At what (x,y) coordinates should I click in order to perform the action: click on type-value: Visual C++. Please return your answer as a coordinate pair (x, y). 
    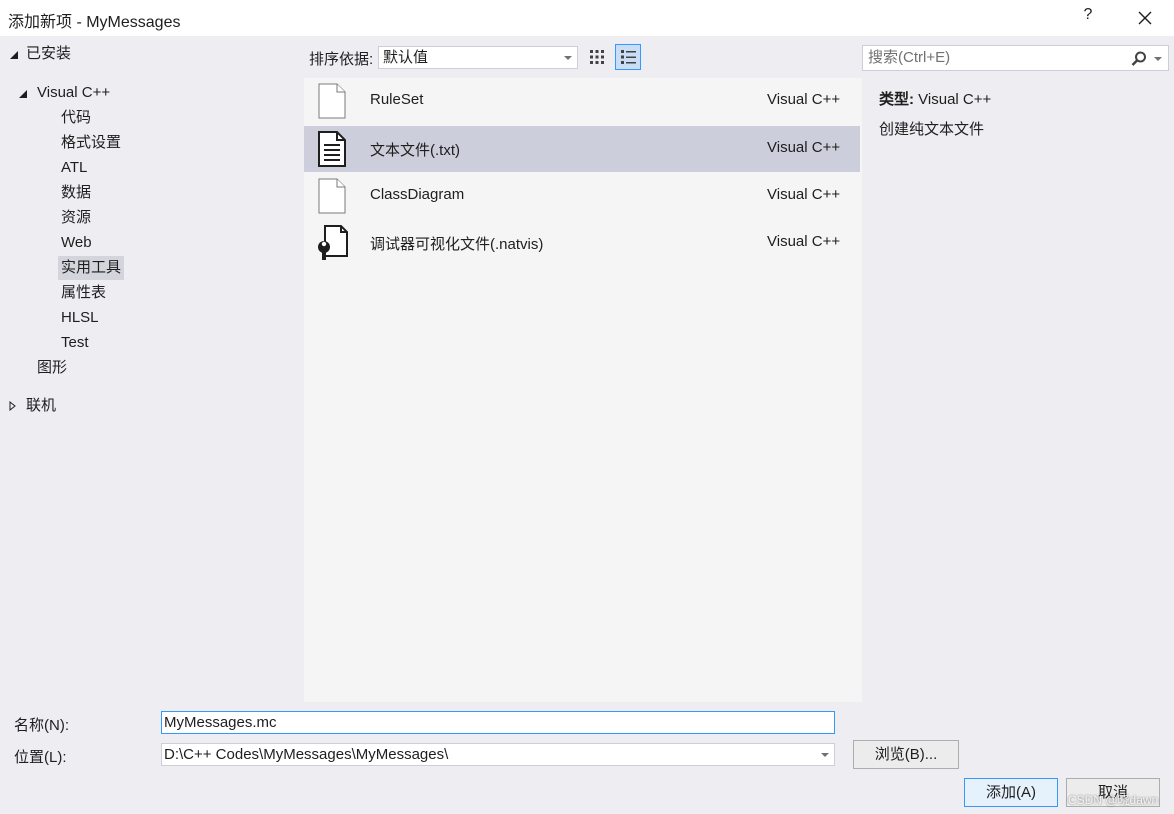
    Looking at the image, I should click on (955, 99).